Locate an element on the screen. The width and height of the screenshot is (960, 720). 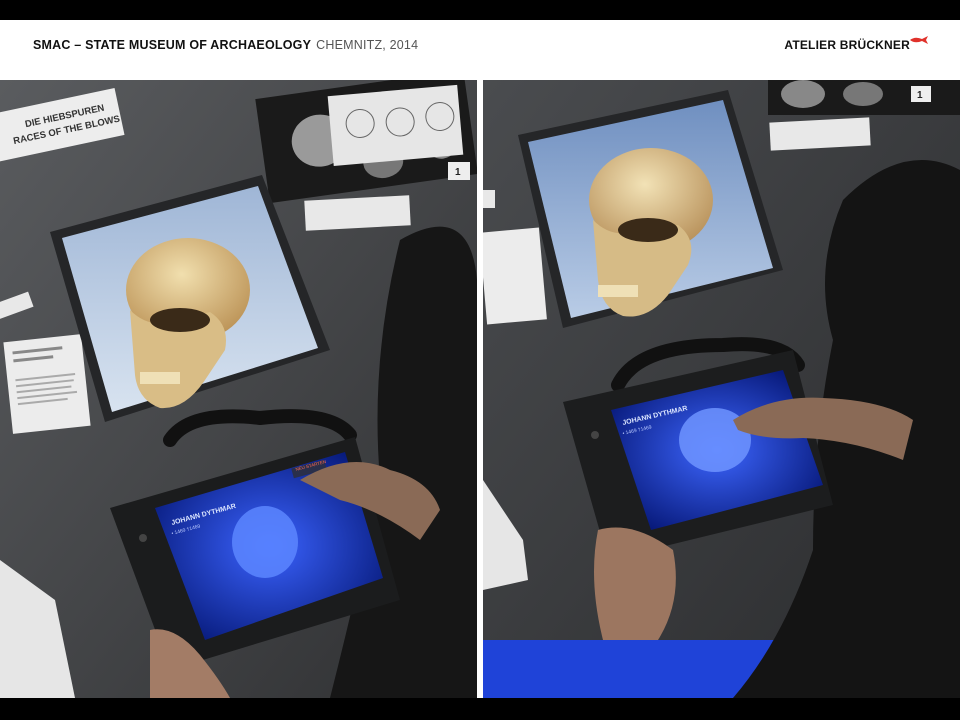
visitor-hand-left is located at coordinates (635, 583).